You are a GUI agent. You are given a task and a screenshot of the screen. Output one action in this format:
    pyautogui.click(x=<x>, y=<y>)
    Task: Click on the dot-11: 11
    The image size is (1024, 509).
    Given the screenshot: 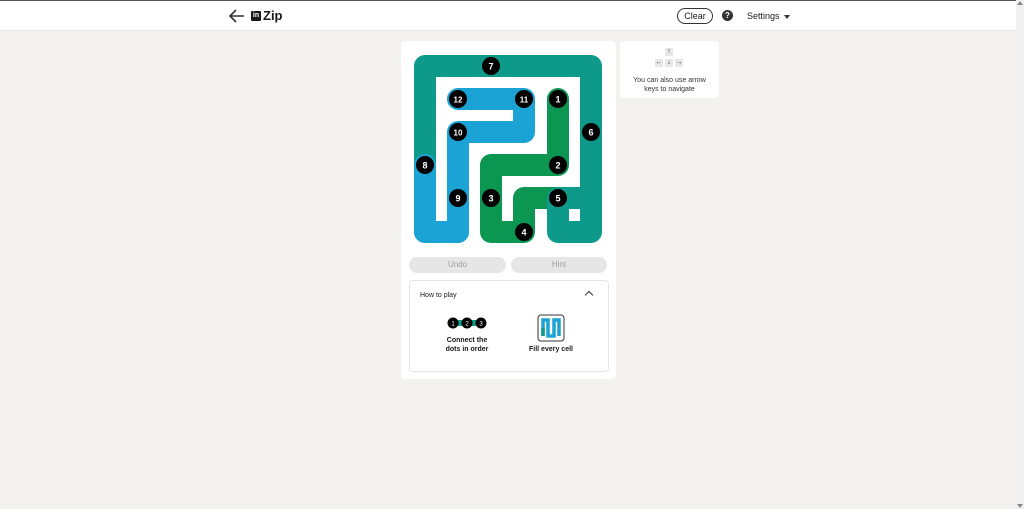 What is the action you would take?
    pyautogui.click(x=524, y=99)
    